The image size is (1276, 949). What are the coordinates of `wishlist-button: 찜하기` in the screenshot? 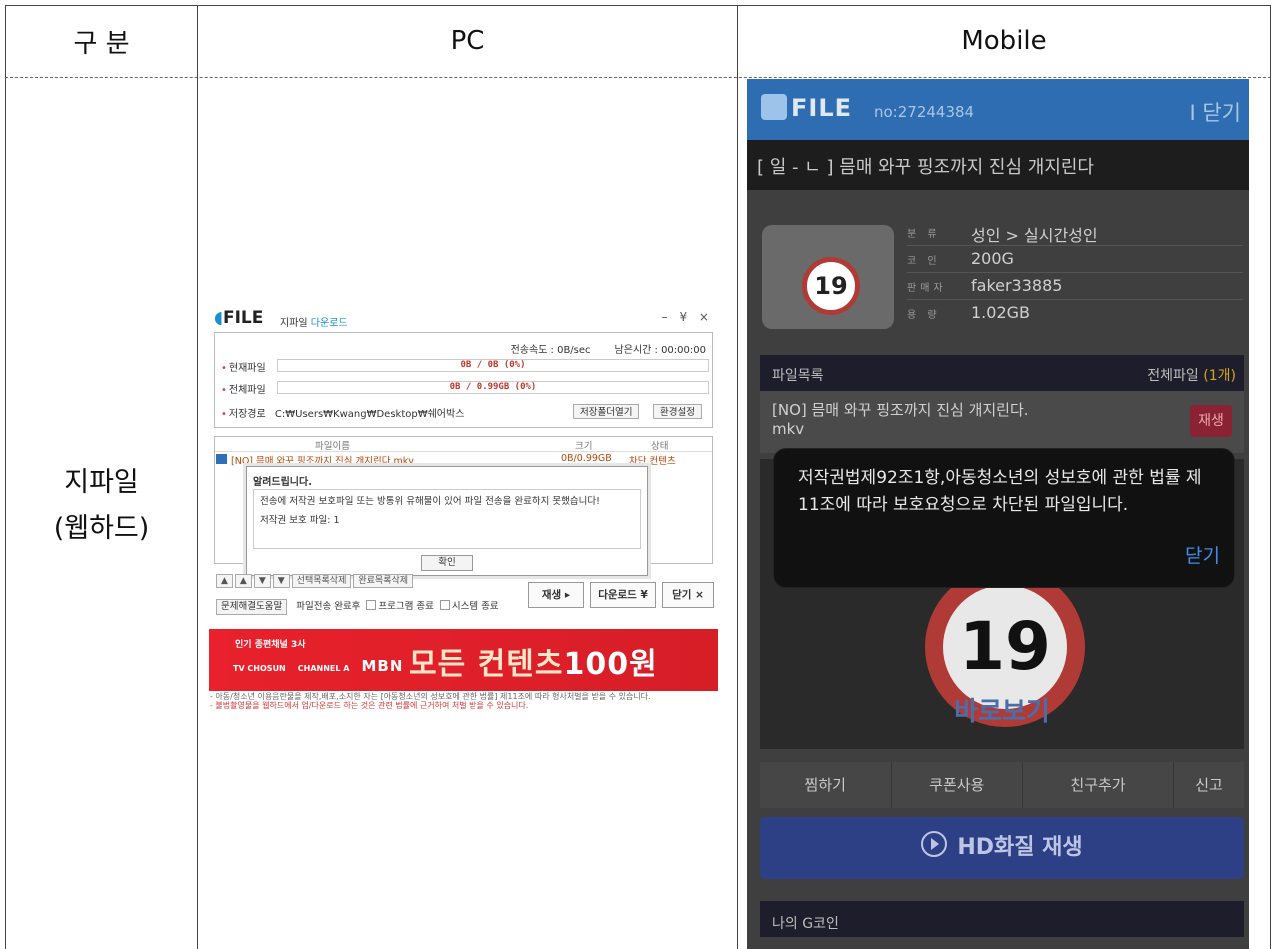 It's located at (826, 785).